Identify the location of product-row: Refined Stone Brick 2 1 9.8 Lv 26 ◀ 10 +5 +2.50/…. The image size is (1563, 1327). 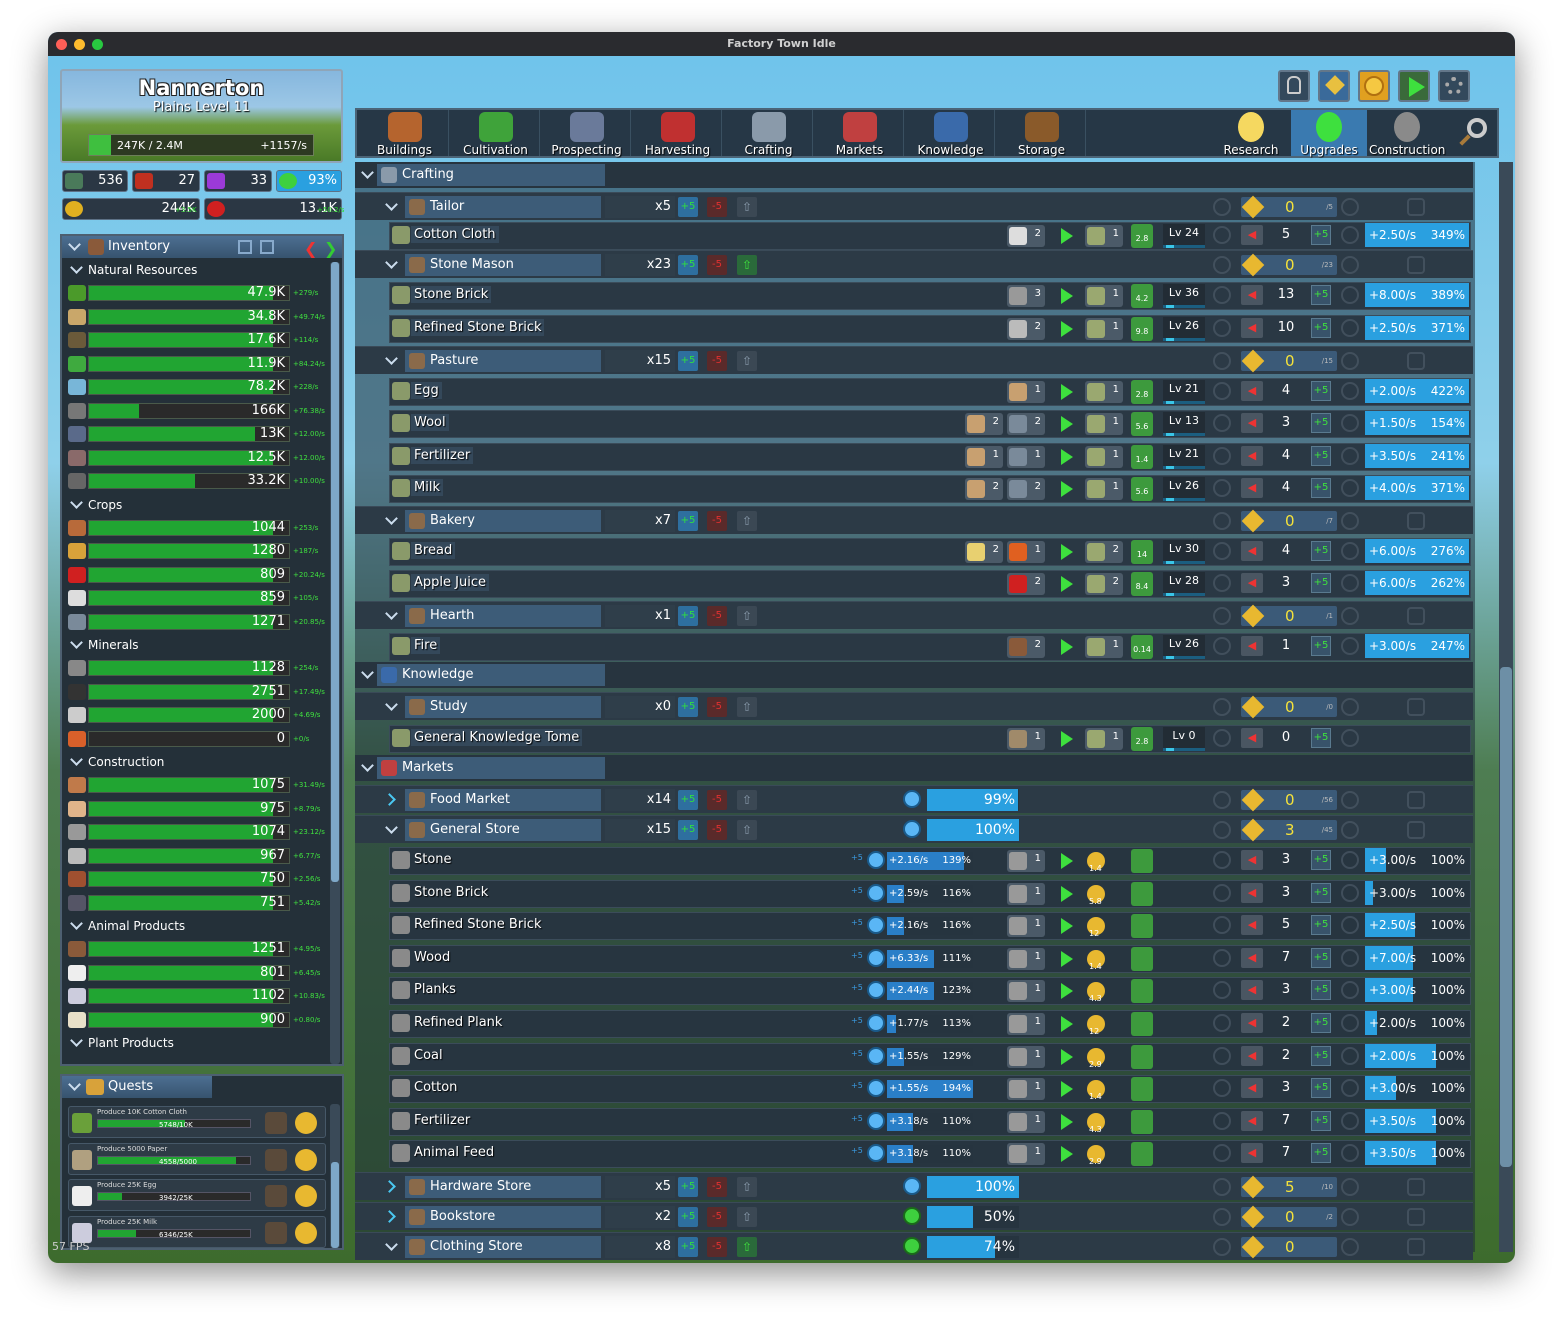
(914, 329).